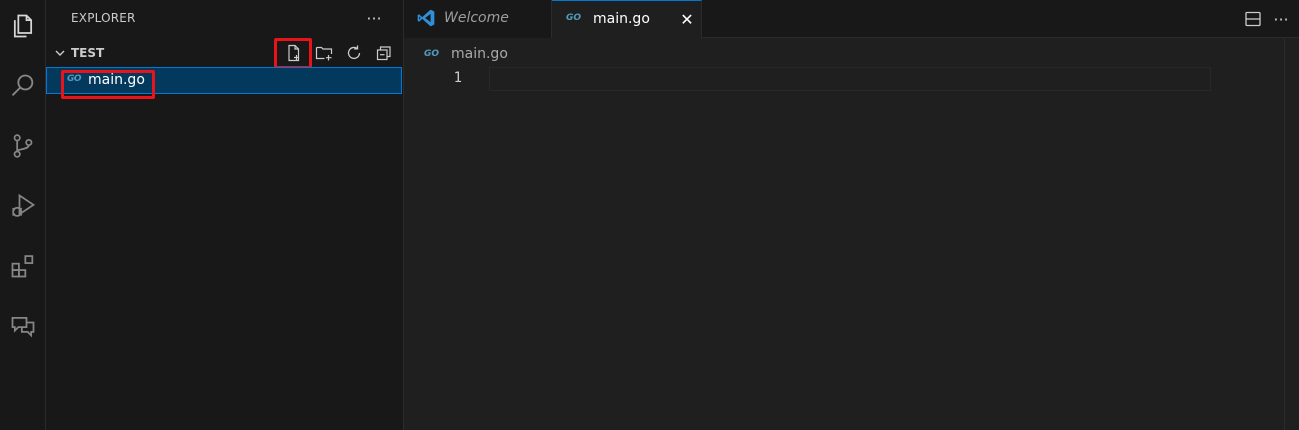 This screenshot has height=430, width=1299. I want to click on tab-bar: Welcome GO main.go ✕ ···, so click(851, 19).